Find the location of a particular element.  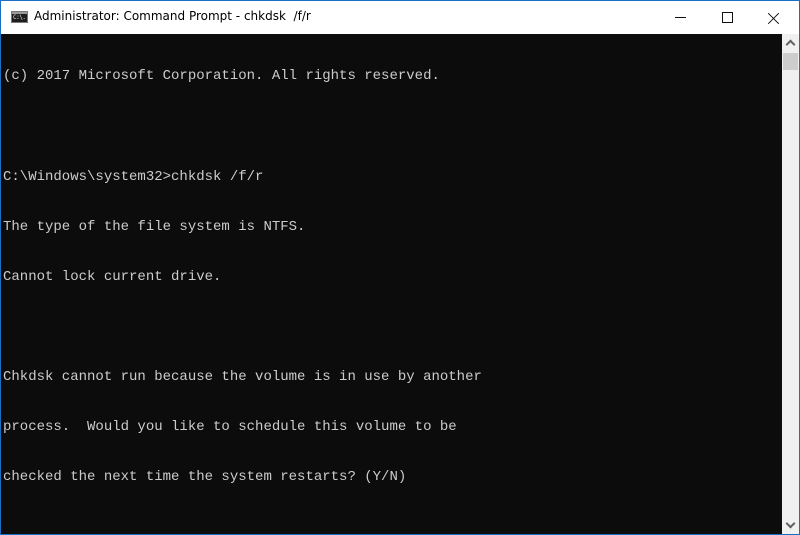

console-line: C:\Windows\system32>chkdsk /f/r is located at coordinates (133, 176).